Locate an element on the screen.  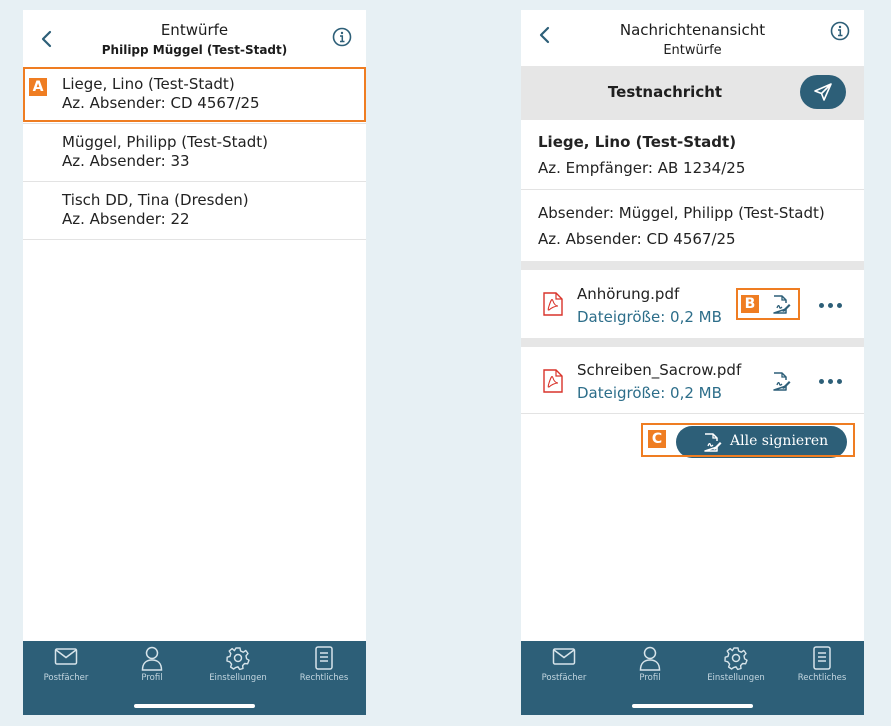
page-title: Entwürfe is located at coordinates (194, 30).